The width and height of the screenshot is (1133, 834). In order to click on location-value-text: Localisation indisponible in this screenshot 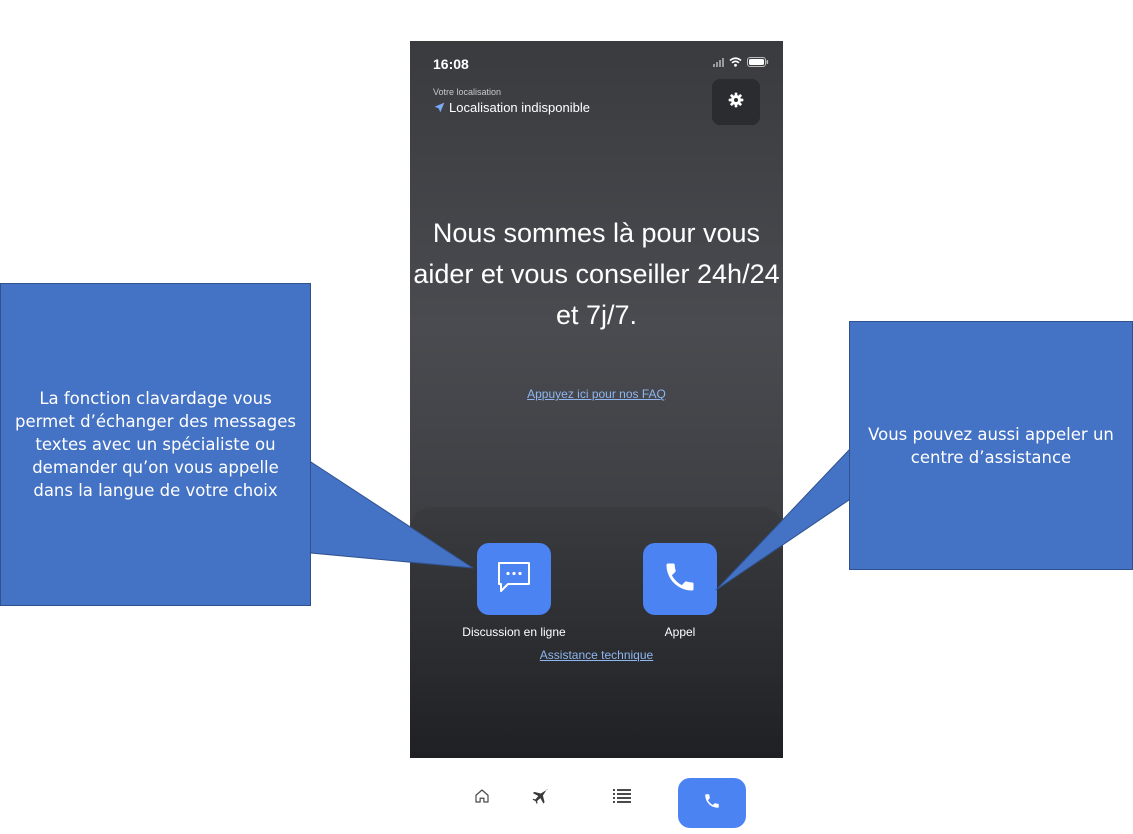, I will do `click(519, 107)`.